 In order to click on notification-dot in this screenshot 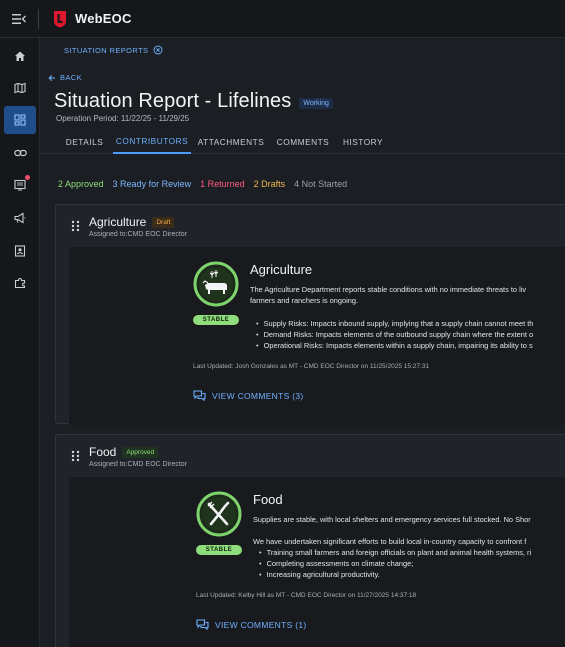, I will do `click(27, 177)`.